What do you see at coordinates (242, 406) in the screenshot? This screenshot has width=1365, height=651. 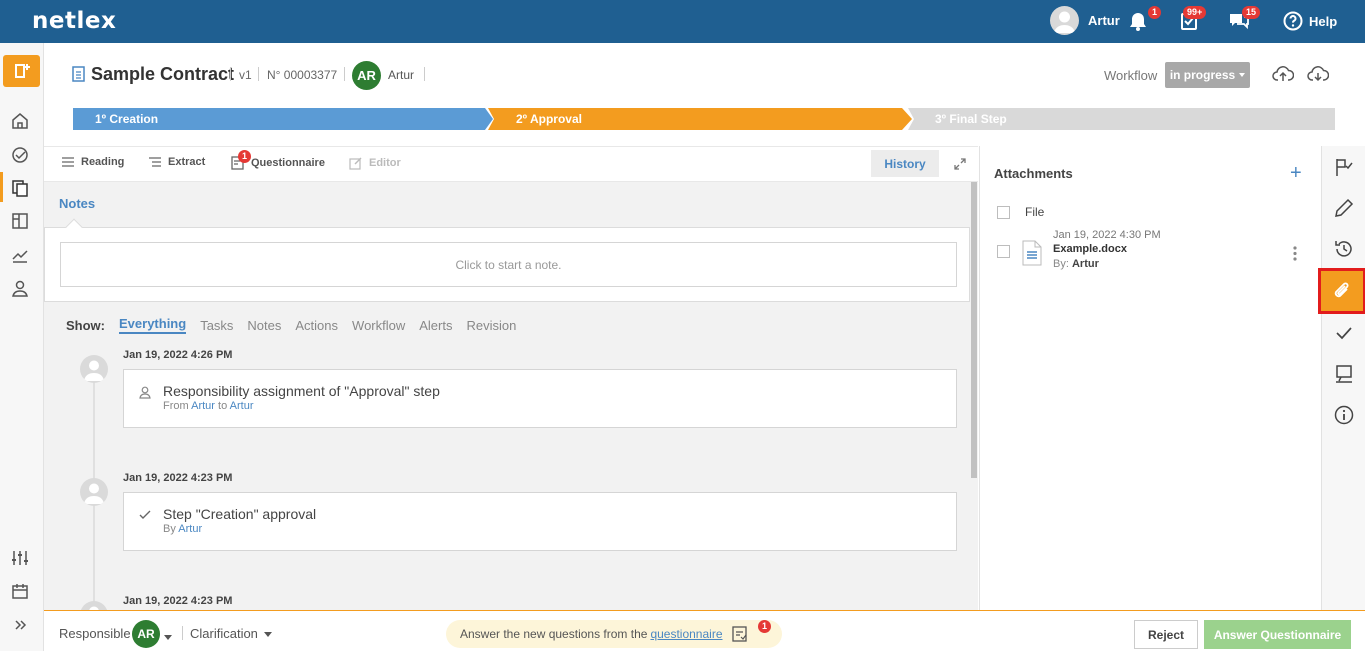 I see `to-user-link: Artur` at bounding box center [242, 406].